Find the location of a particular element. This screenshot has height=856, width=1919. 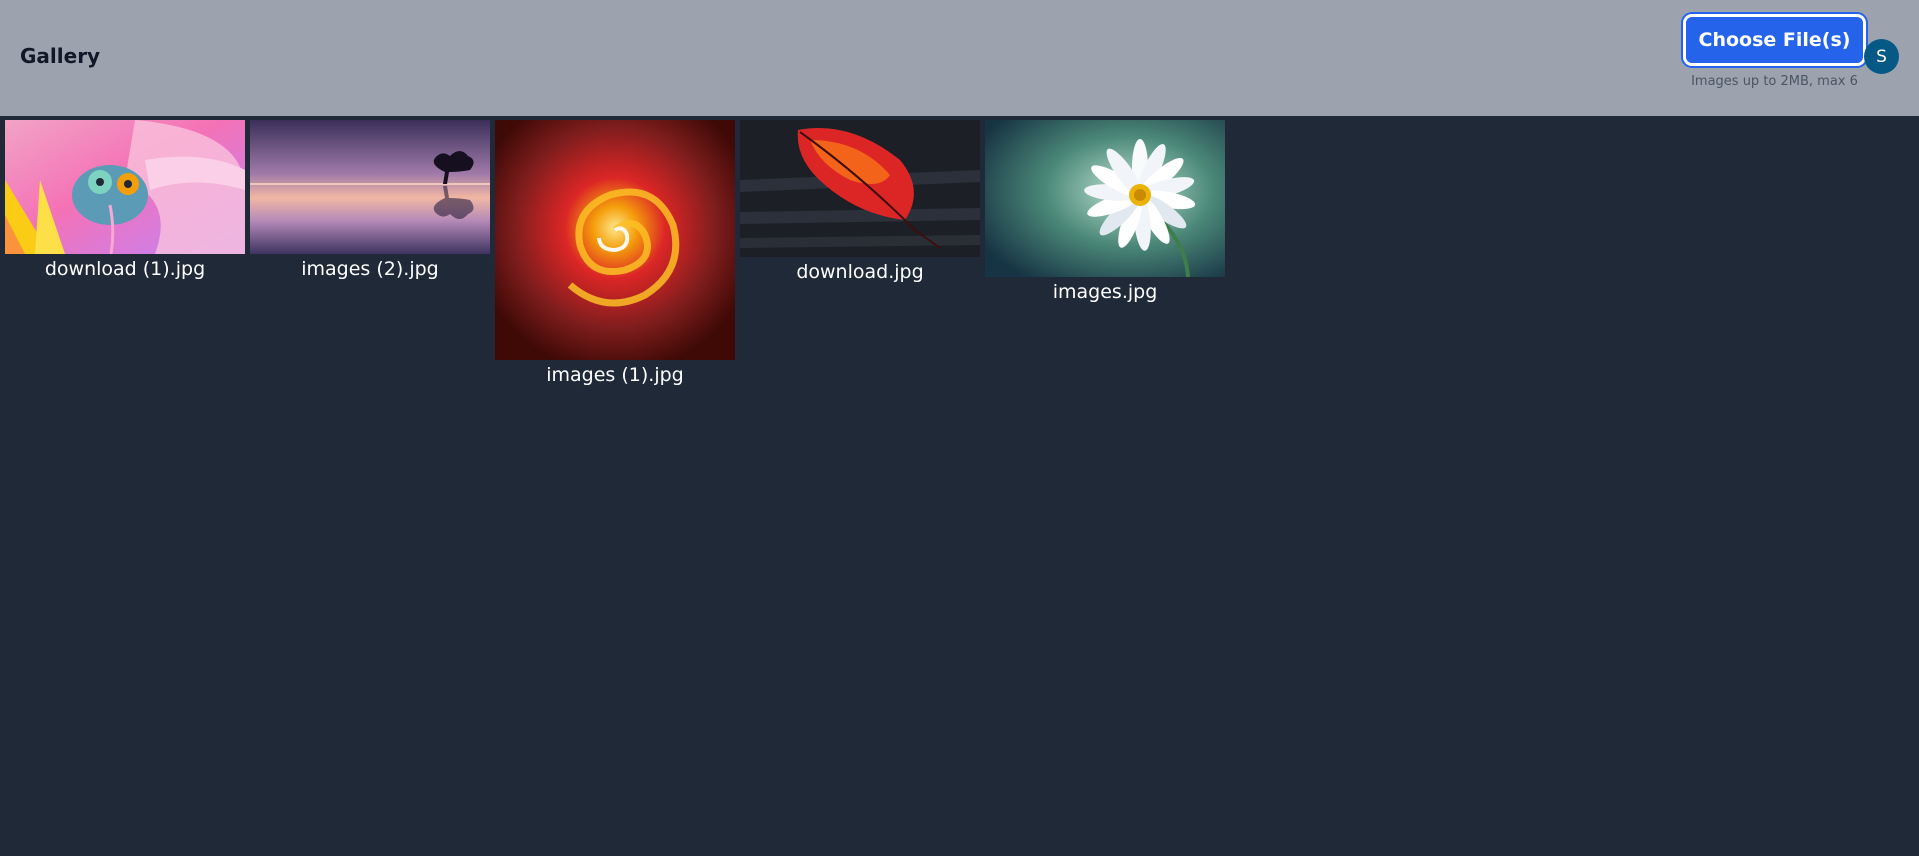

upload-hint: Images up to 2MB, max 6 is located at coordinates (1774, 81).